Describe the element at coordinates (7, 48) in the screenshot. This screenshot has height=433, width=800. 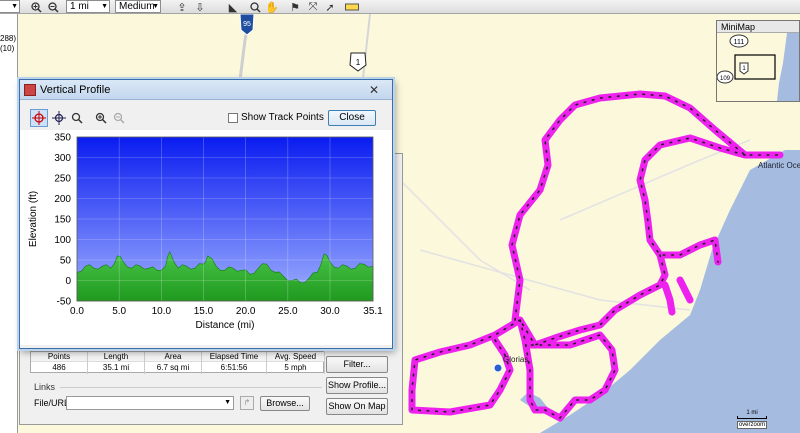
I see `left-panel-count-2: (10)` at that location.